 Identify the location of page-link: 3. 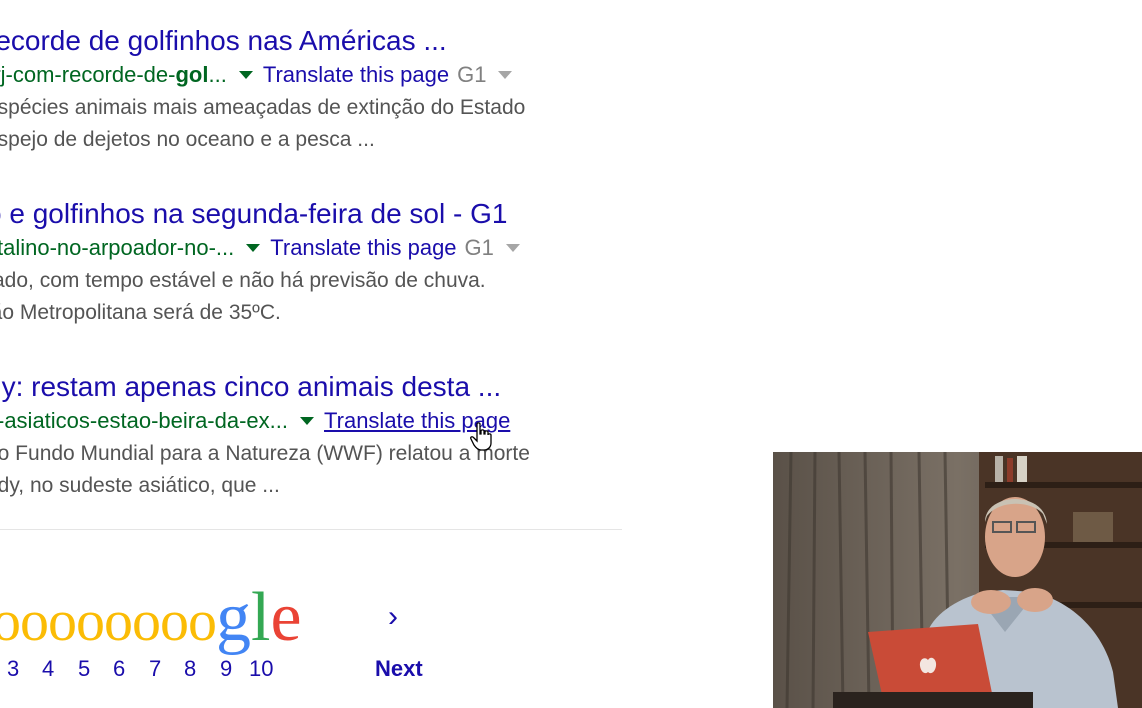
(13, 669).